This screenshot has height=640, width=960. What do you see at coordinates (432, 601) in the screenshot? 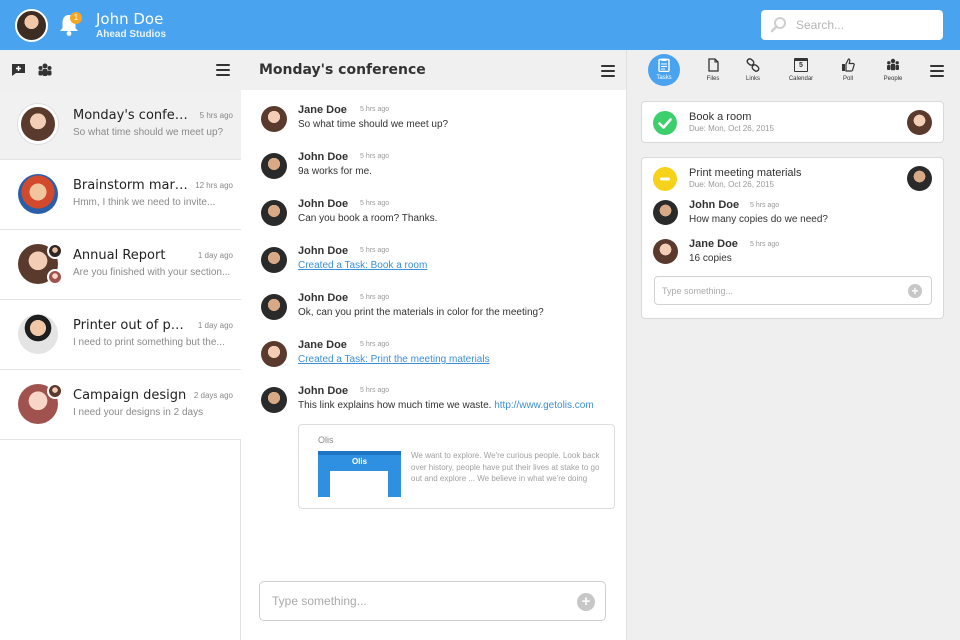
I see `chat-input: Type something... +` at bounding box center [432, 601].